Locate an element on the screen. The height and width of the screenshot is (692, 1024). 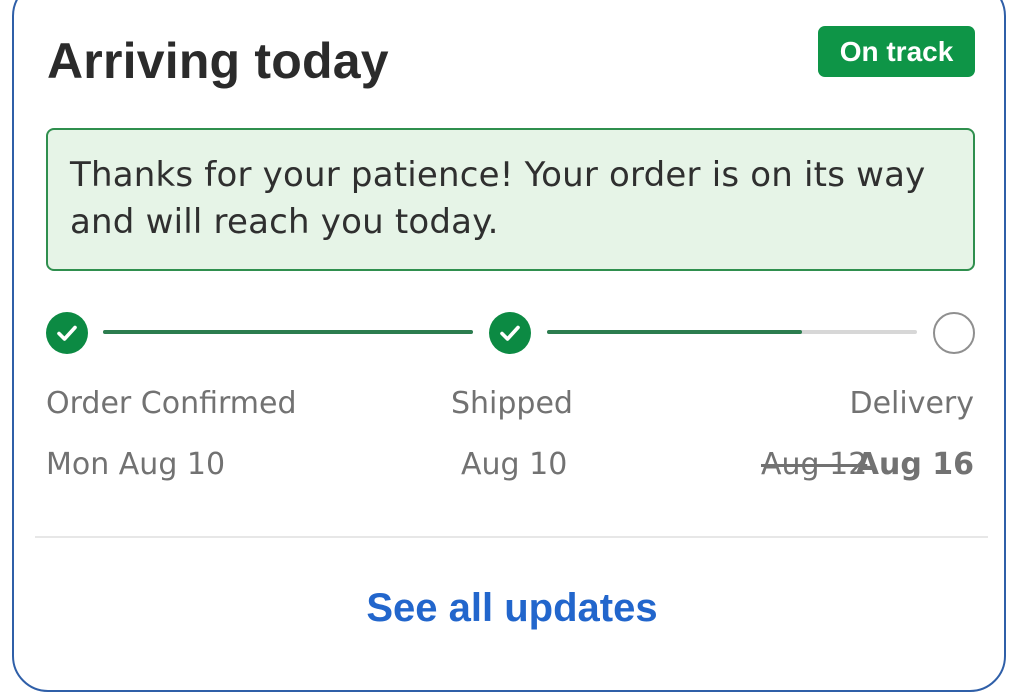
step-label-order-confirmed: Order Confirmed is located at coordinates (171, 403).